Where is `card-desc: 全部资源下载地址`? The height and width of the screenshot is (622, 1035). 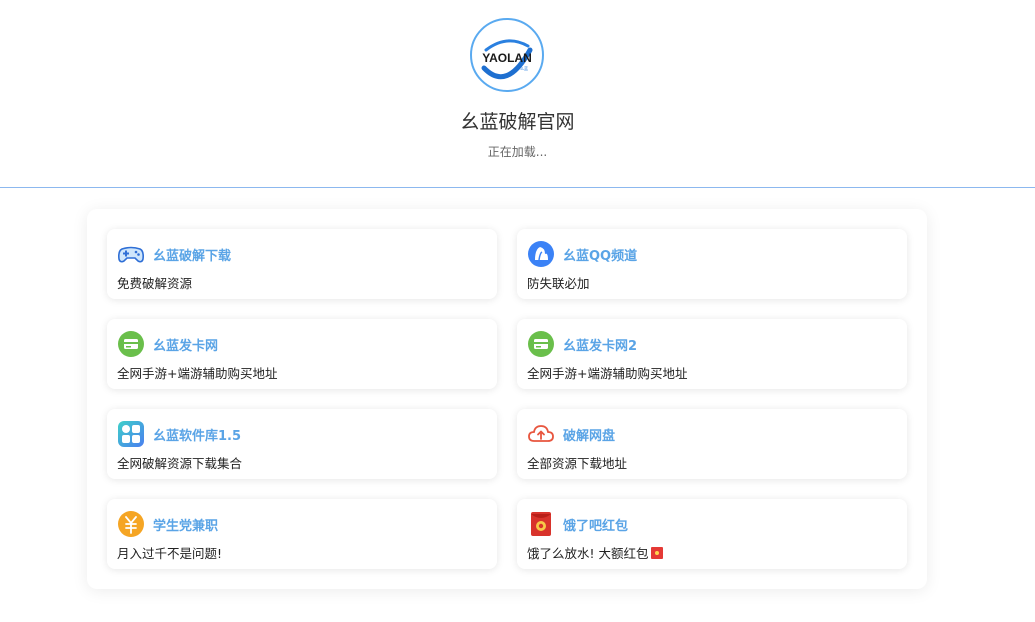 card-desc: 全部资源下载地址 is located at coordinates (577, 463).